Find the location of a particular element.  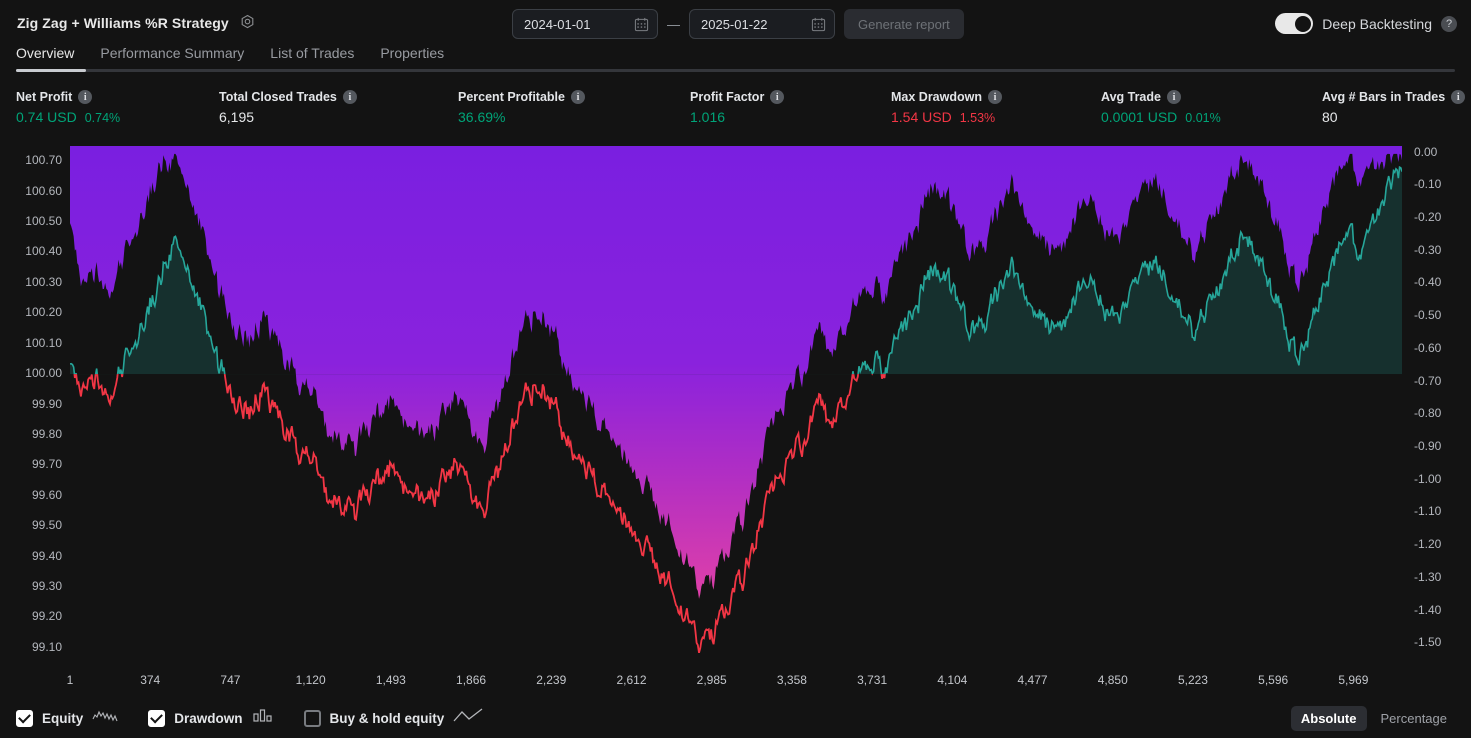

right-axis-tick: -0.50 is located at coordinates (1428, 315).